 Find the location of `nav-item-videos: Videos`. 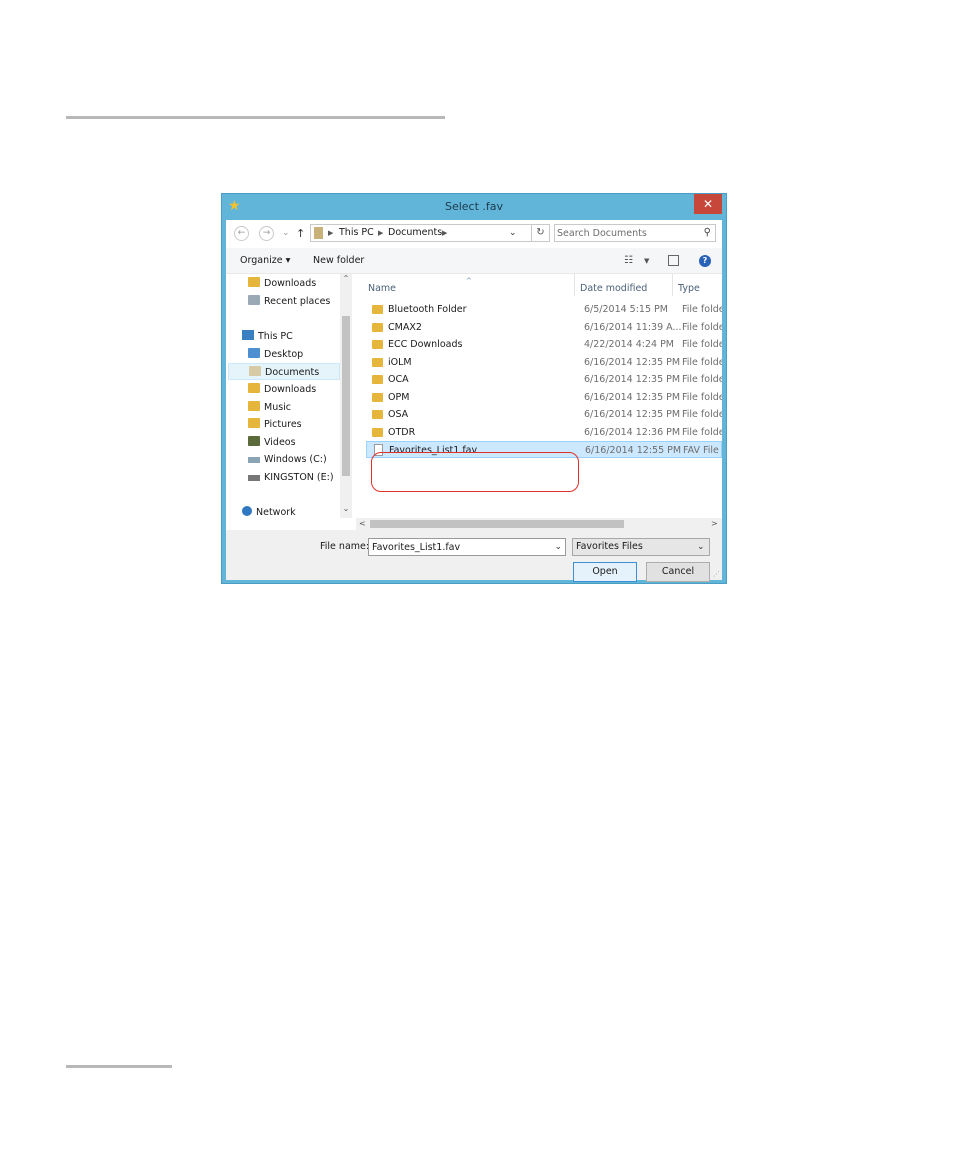

nav-item-videos: Videos is located at coordinates (272, 442).